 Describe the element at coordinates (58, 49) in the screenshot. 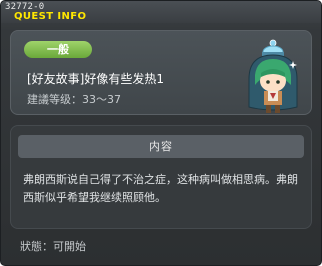

I see `quest-category-badge: 一般` at that location.